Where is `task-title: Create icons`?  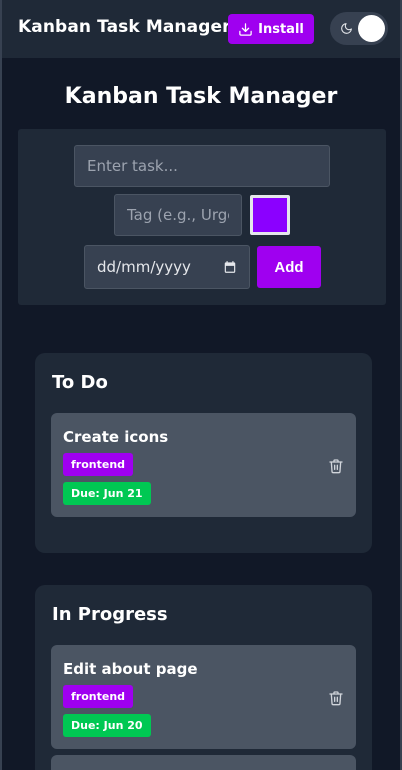
task-title: Create icons is located at coordinates (116, 437).